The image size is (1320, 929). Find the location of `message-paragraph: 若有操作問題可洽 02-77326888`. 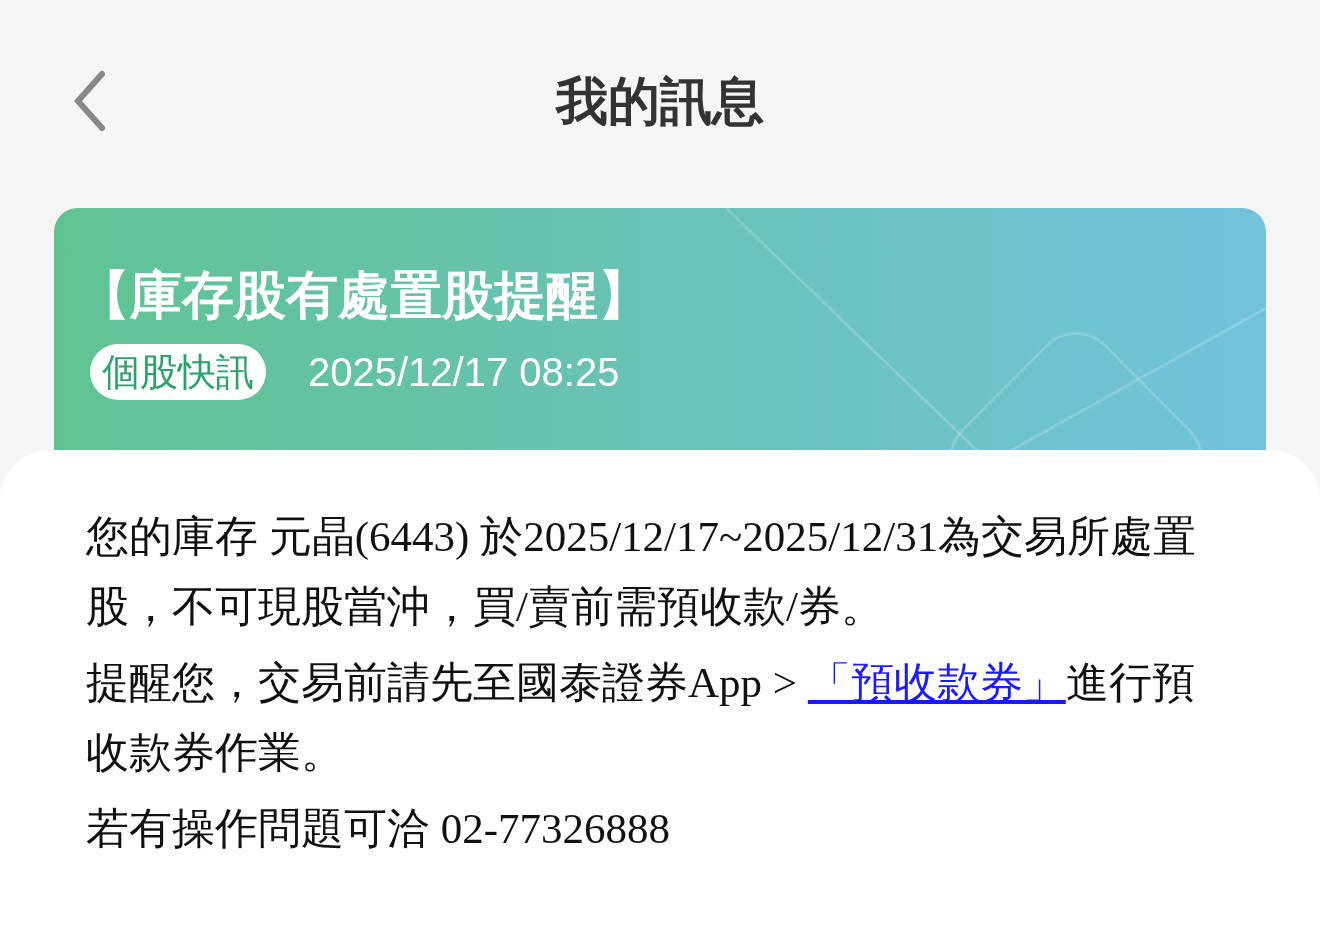

message-paragraph: 若有操作問題可洽 02-77326888 is located at coordinates (379, 829).